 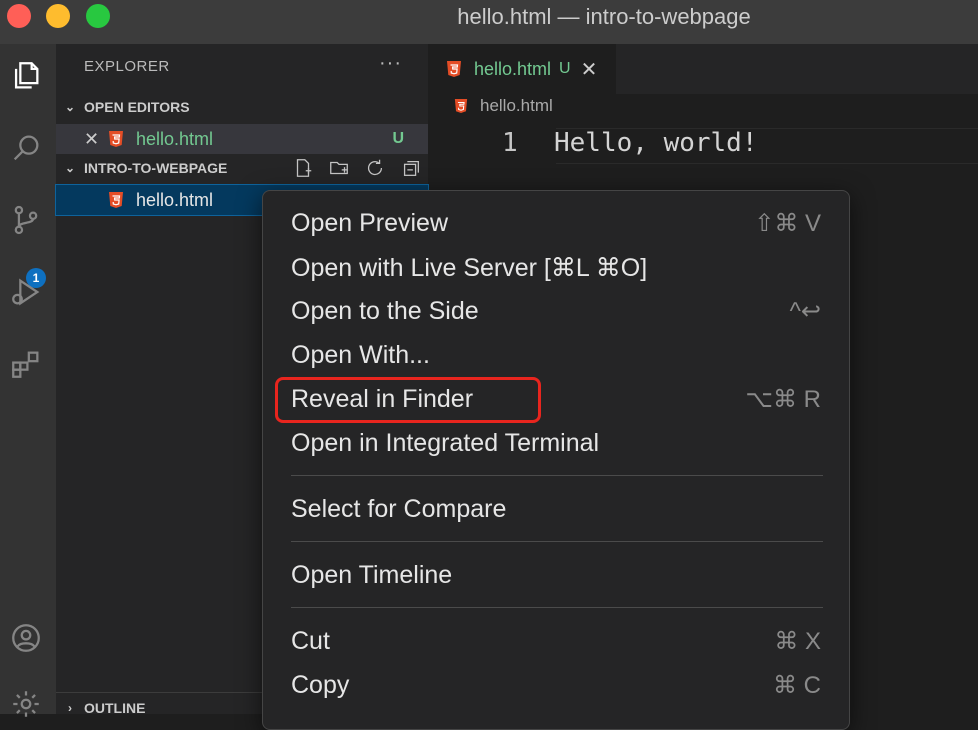 I want to click on title-bar: hello.html — intro-to-webpage, so click(x=489, y=22).